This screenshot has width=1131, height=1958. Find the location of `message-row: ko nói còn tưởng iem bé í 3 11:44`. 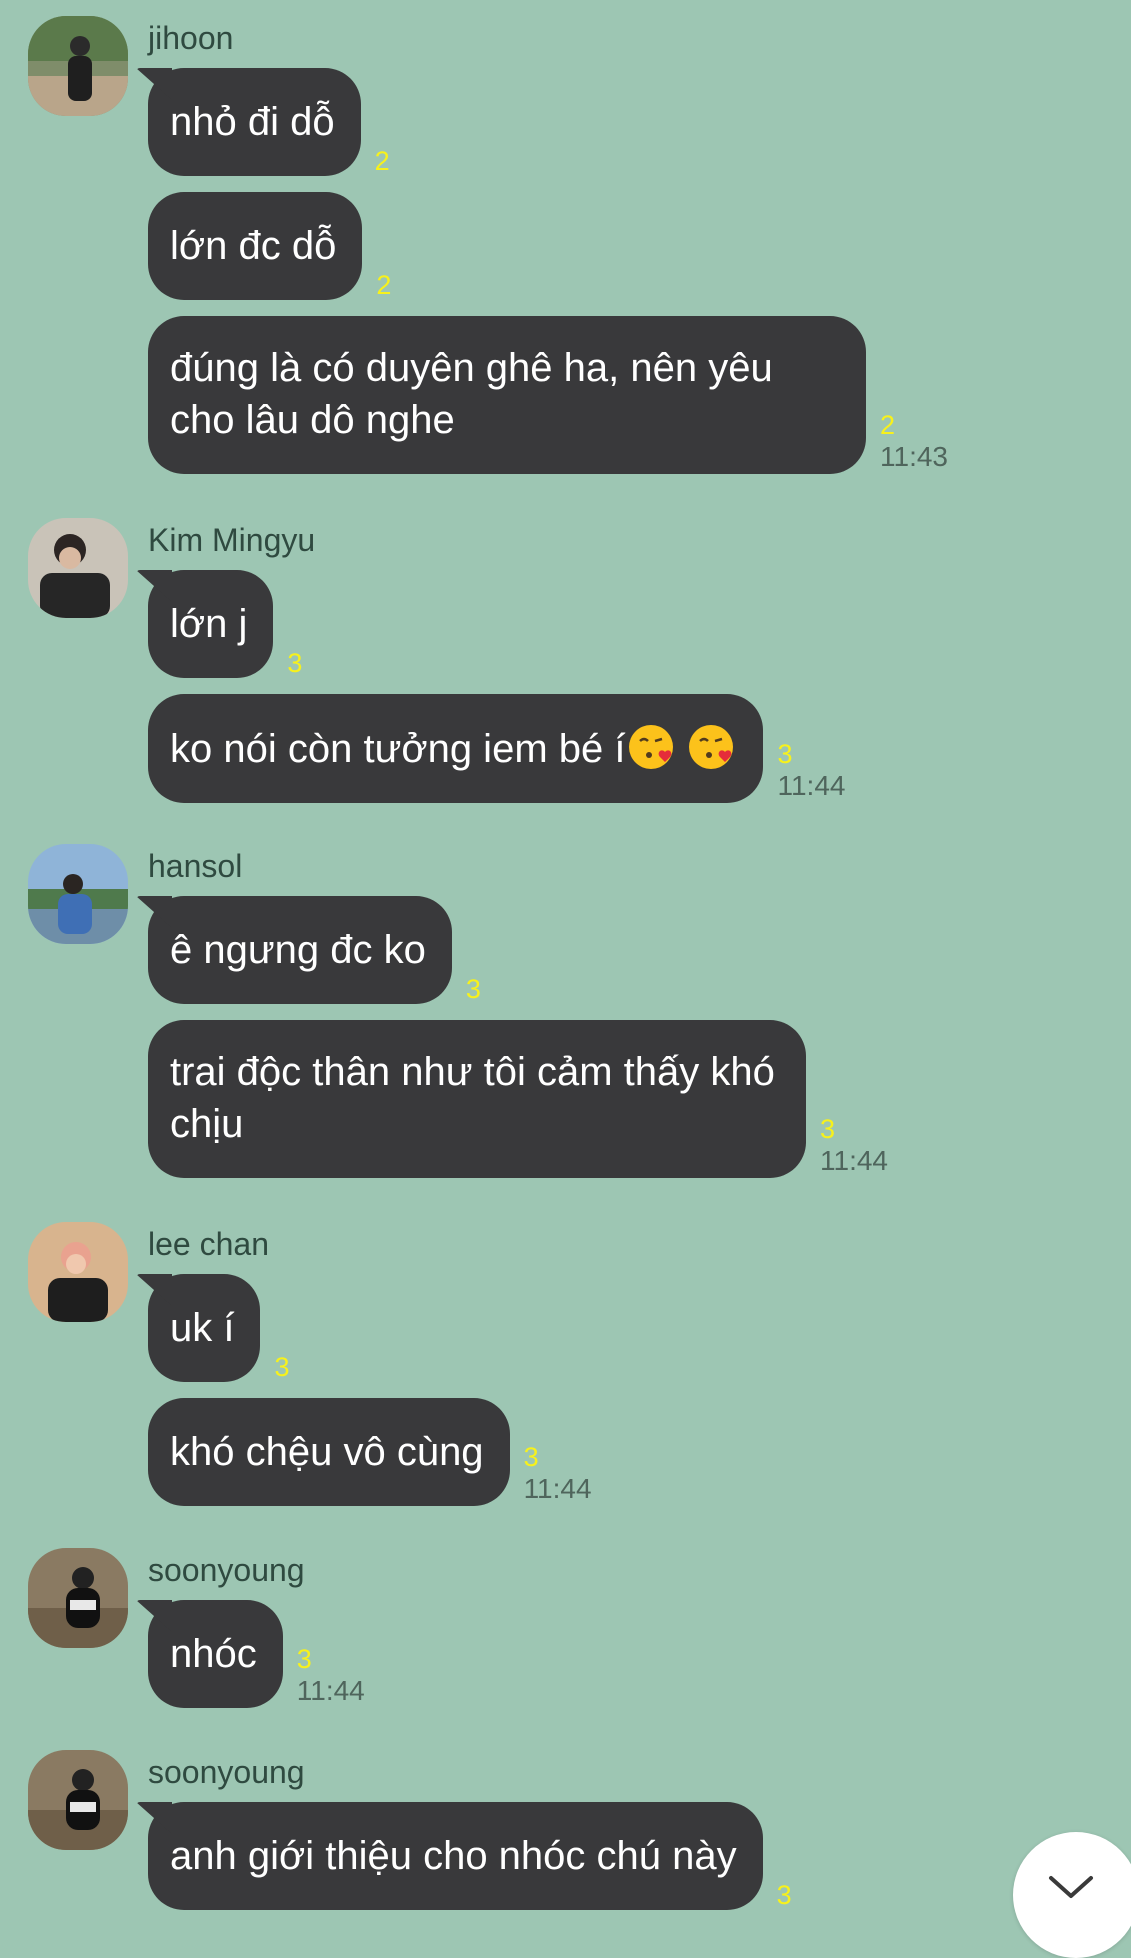

message-row: ko nói còn tưởng iem bé í 3 11:44 is located at coordinates (496, 748).